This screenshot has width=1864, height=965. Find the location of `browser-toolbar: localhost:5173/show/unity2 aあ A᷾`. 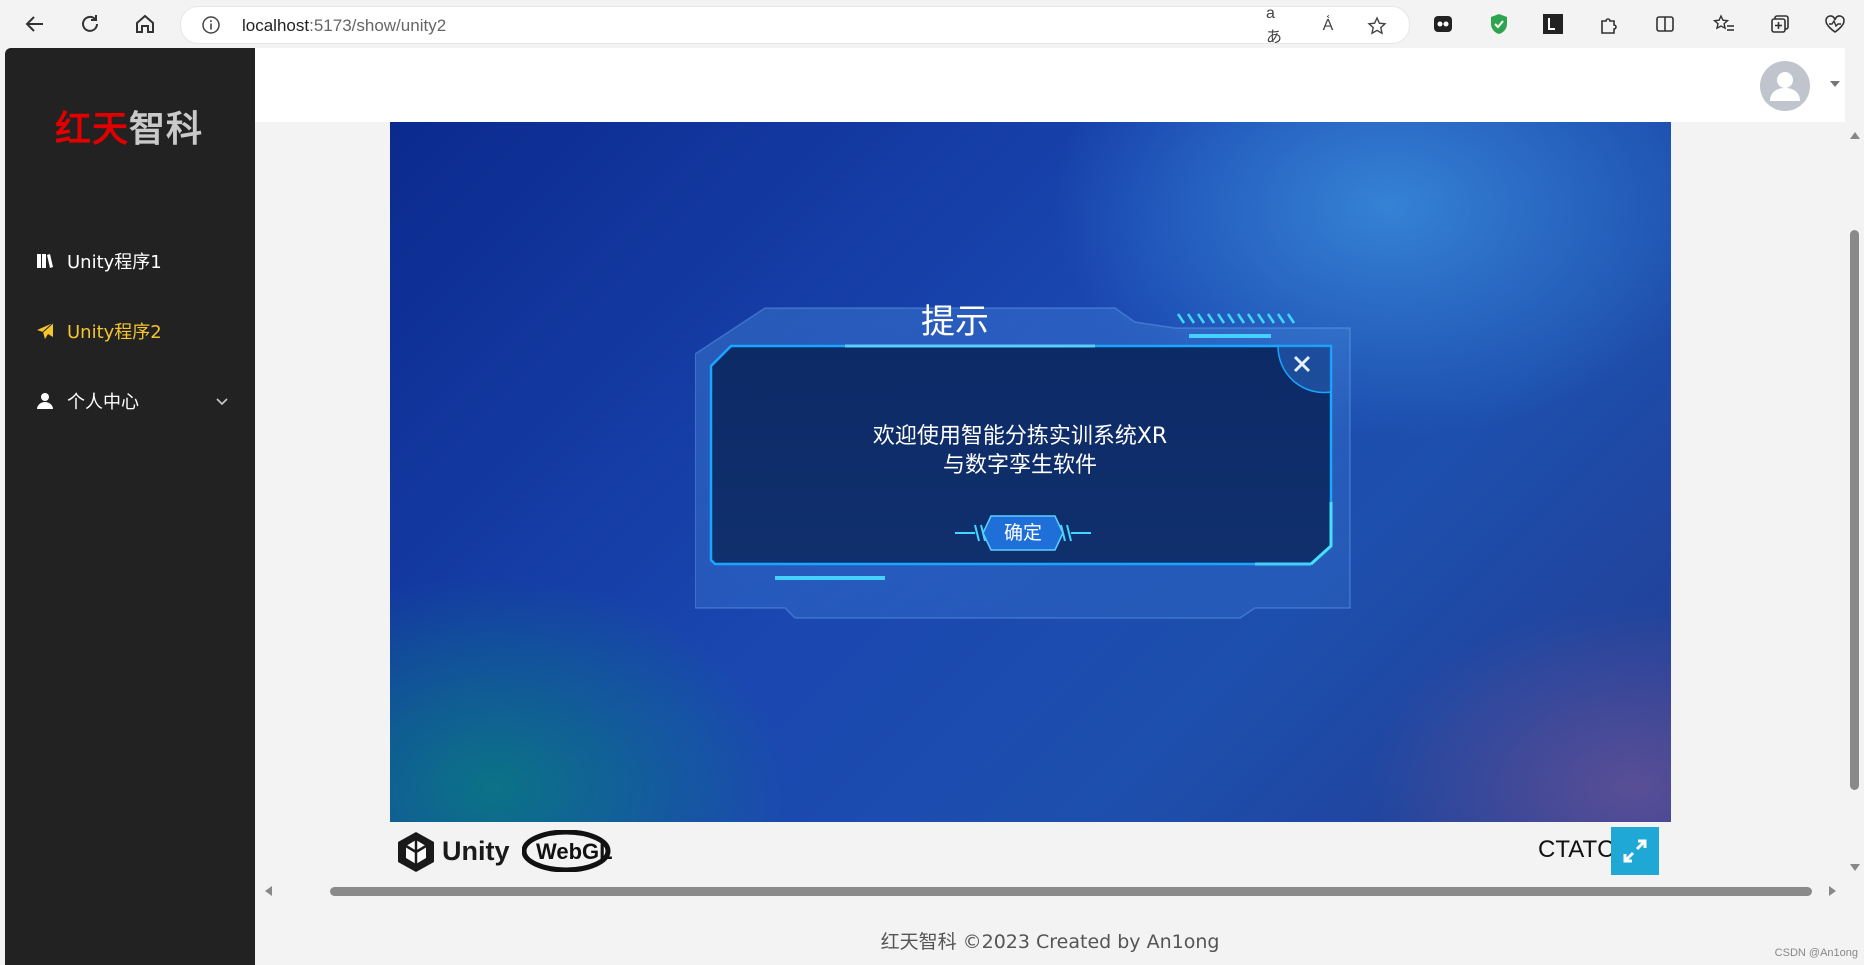

browser-toolbar: localhost:5173/show/unity2 aあ A᷾ is located at coordinates (932, 24).